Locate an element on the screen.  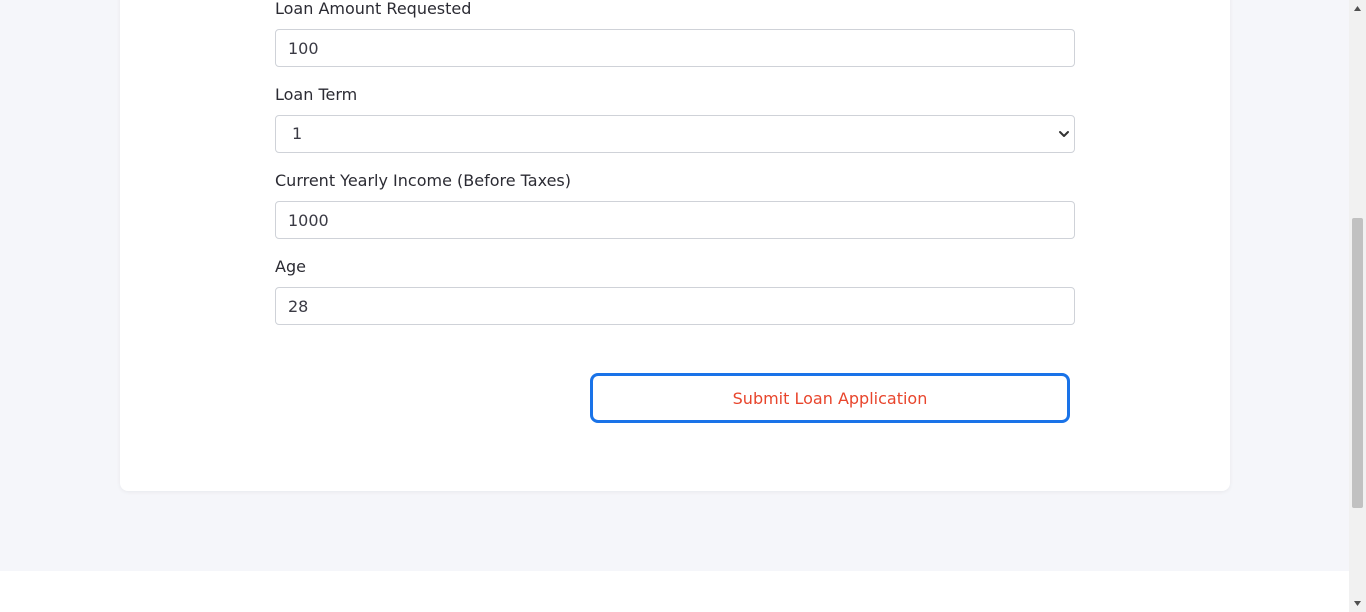
loan-term-label: Loan Term is located at coordinates (316, 94).